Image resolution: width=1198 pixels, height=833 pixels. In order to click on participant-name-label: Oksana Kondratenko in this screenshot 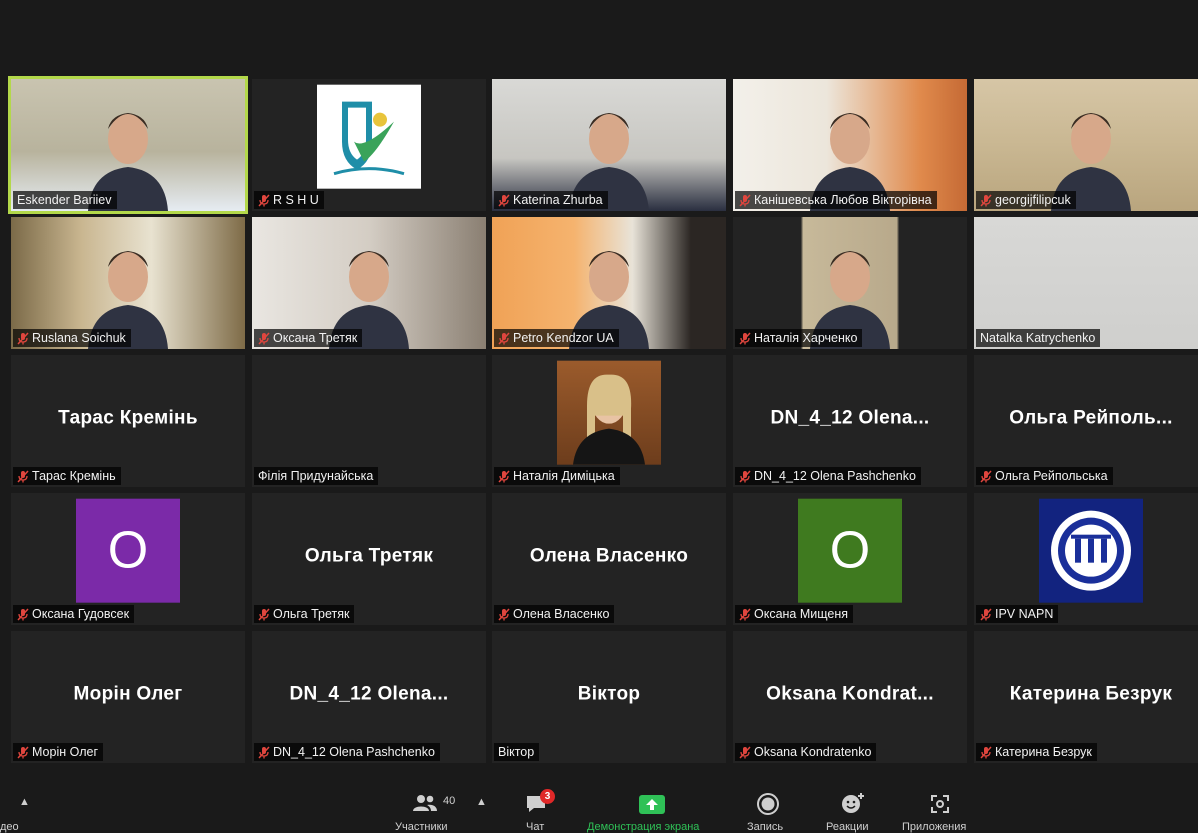, I will do `click(806, 752)`.